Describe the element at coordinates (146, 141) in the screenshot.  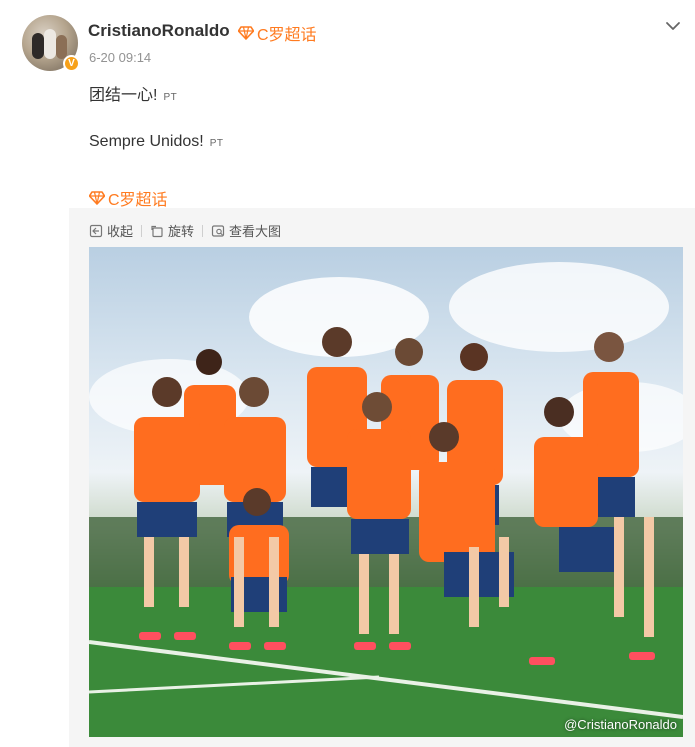
I see `post-text-pt: Sempre Unidos!` at that location.